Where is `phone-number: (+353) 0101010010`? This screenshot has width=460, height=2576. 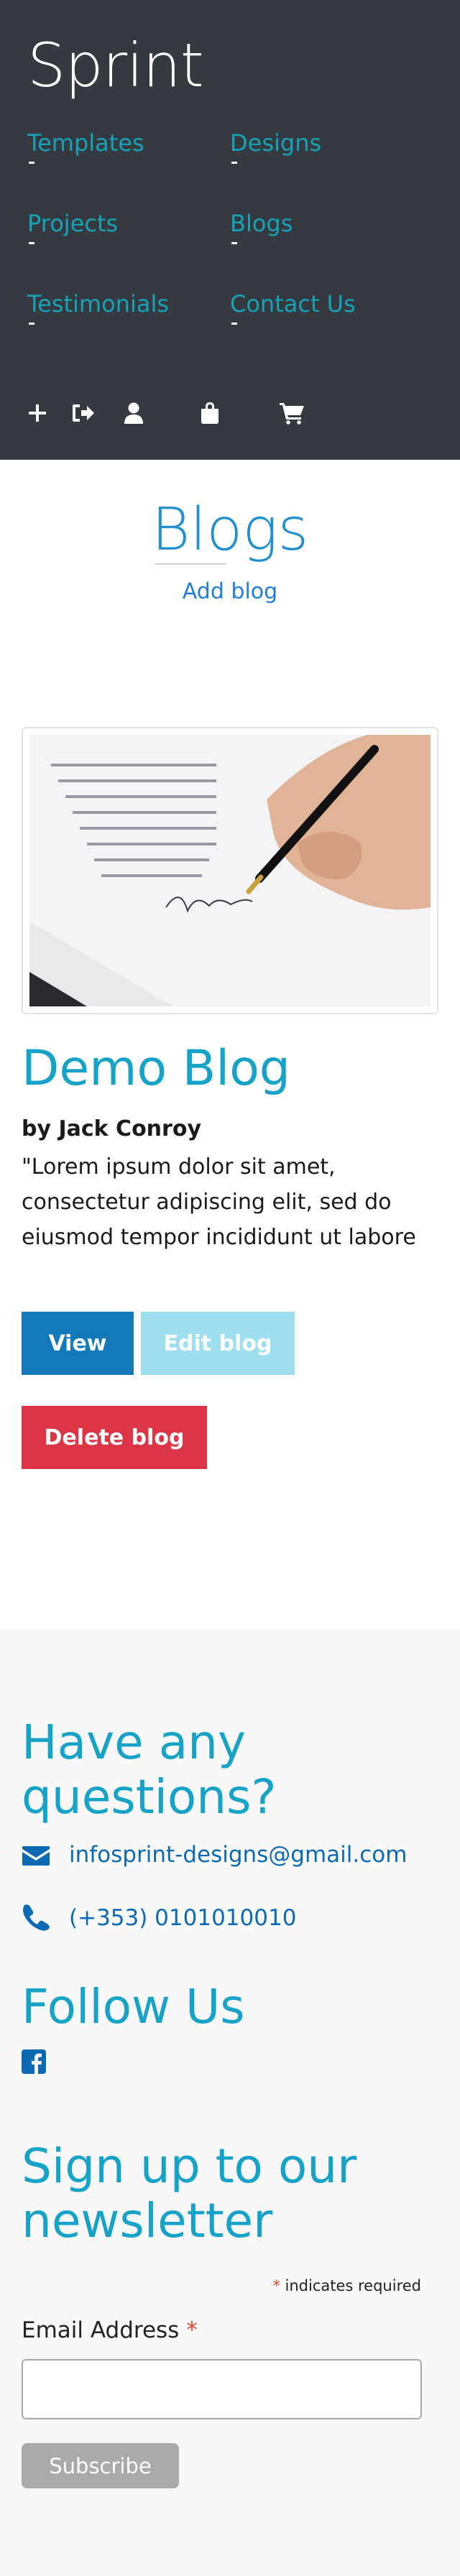
phone-number: (+353) 0101010010 is located at coordinates (182, 1918).